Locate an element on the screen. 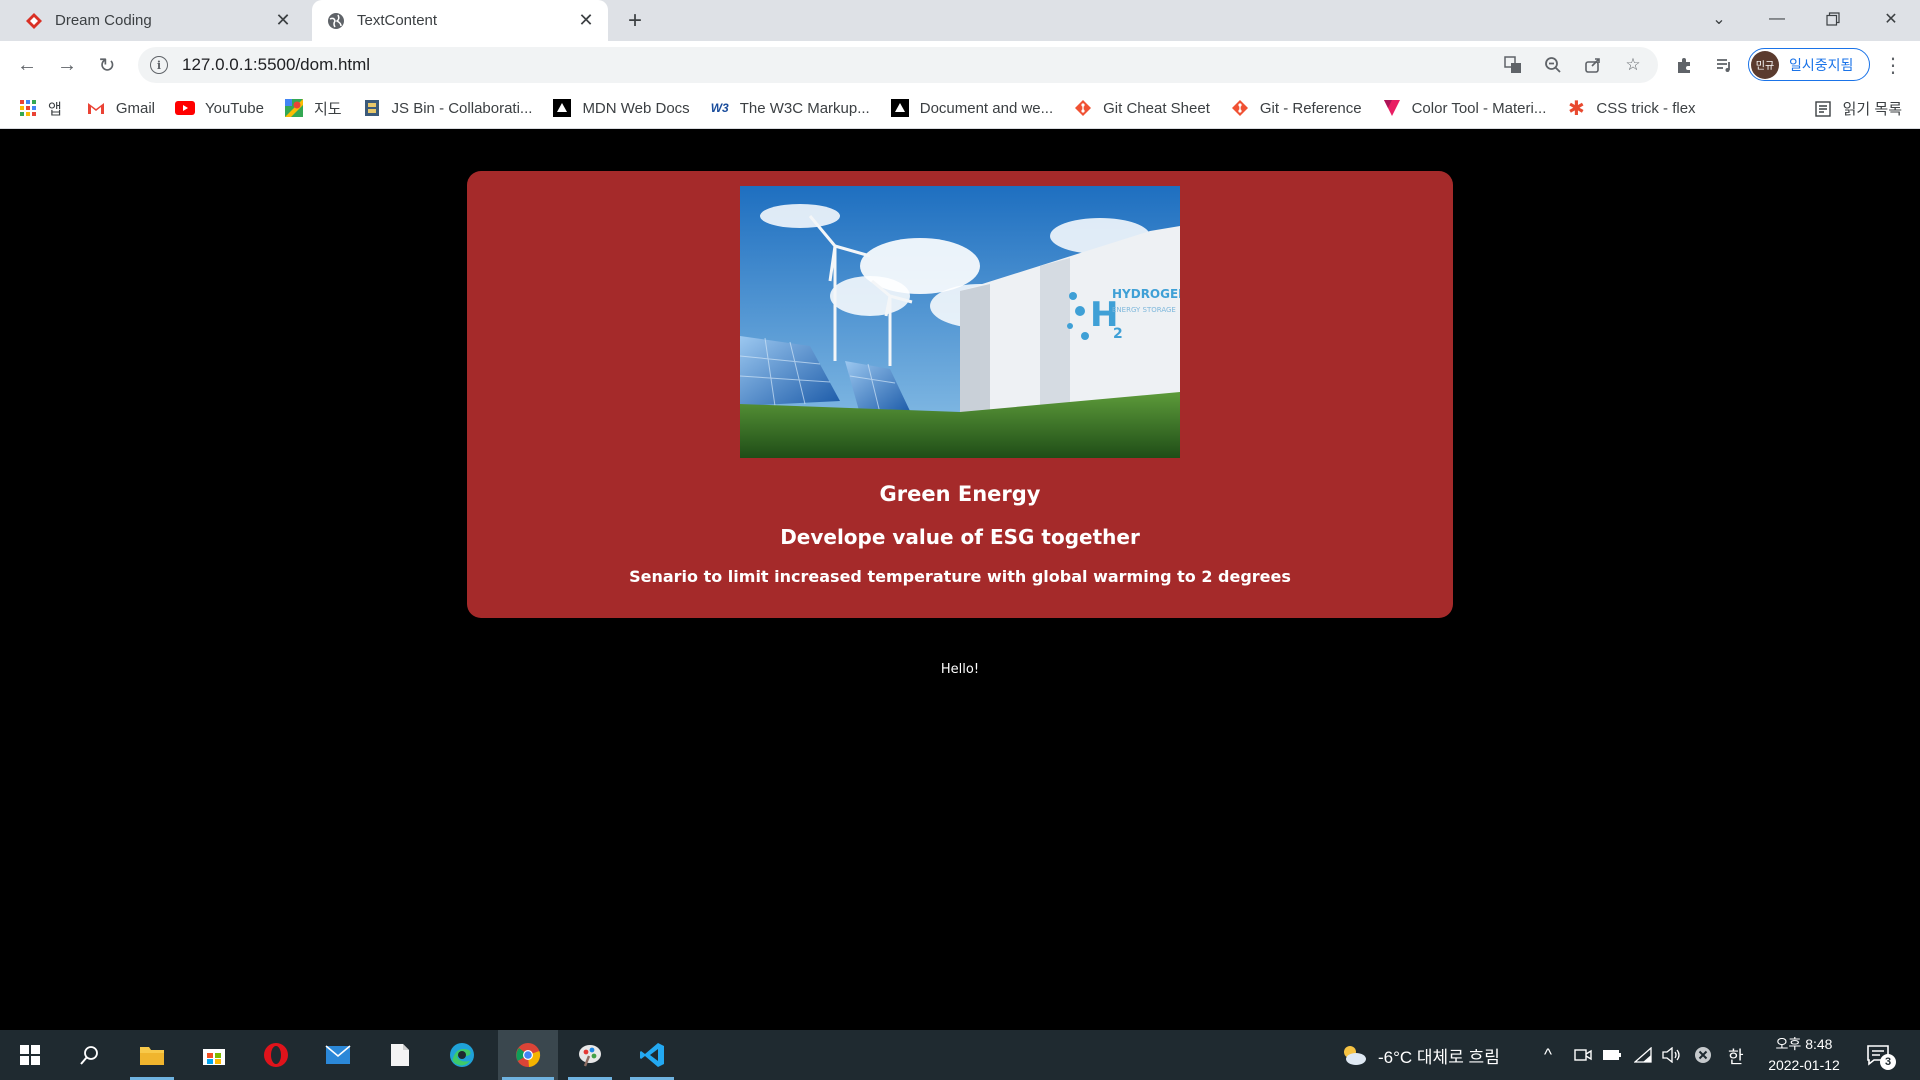 This screenshot has height=1080, width=1920. dream-coding-favicon-icon is located at coordinates (34, 21).